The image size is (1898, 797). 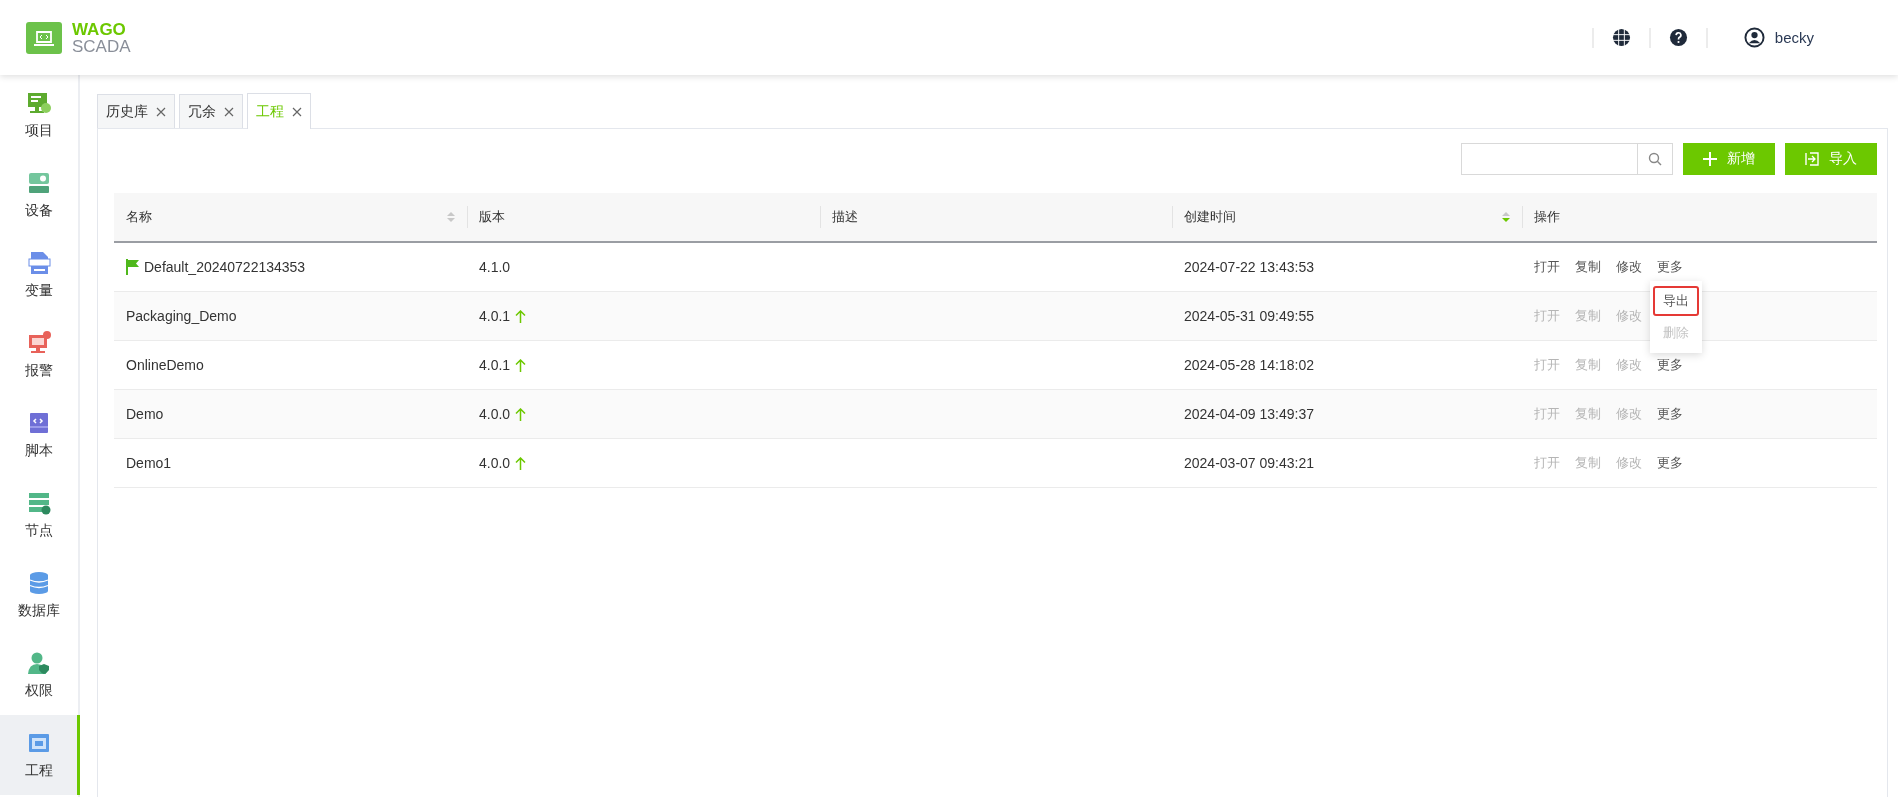 I want to click on user-icon, so click(x=1754, y=37).